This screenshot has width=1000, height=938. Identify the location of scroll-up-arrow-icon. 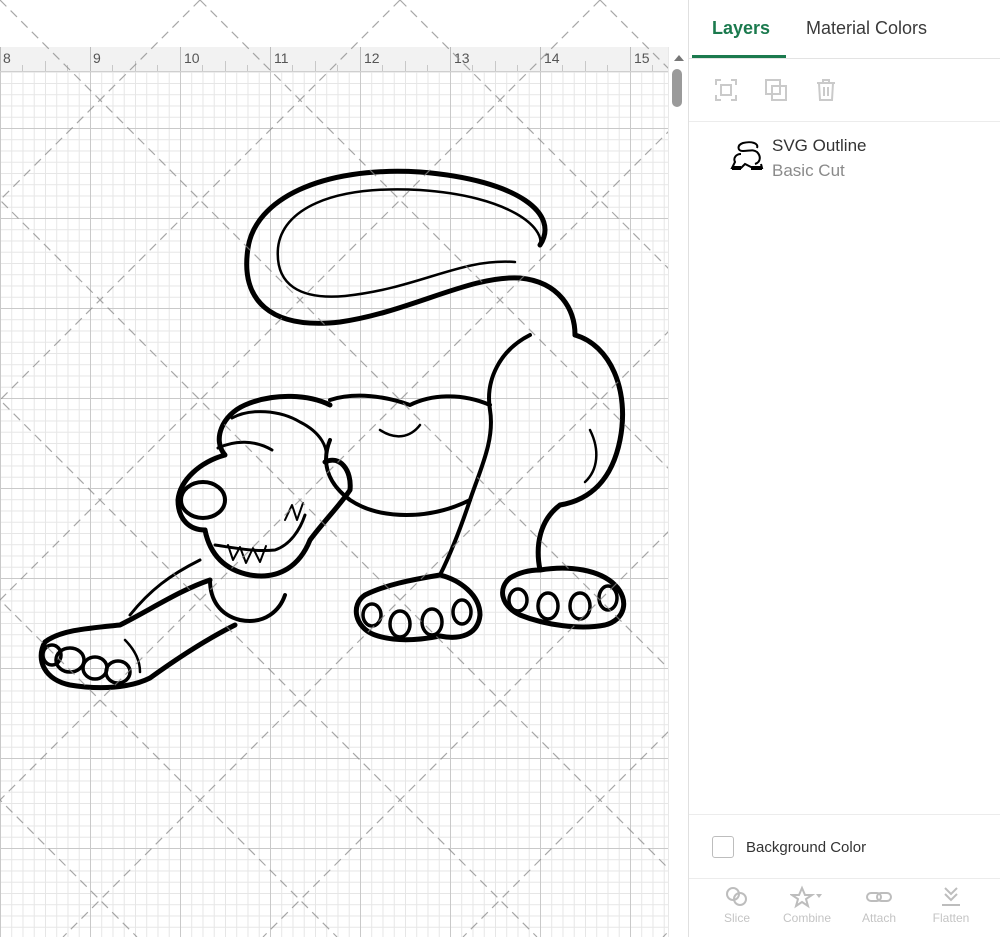
(679, 58).